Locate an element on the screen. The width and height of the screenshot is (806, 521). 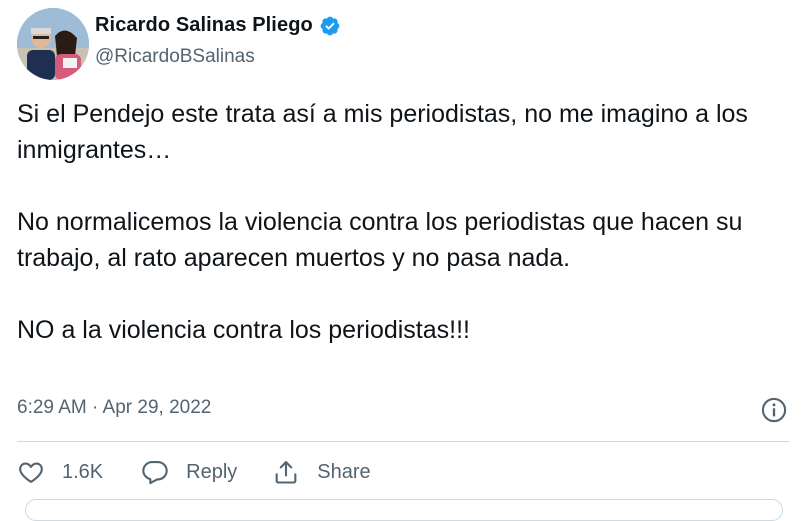
reply-box-edge is located at coordinates (404, 510).